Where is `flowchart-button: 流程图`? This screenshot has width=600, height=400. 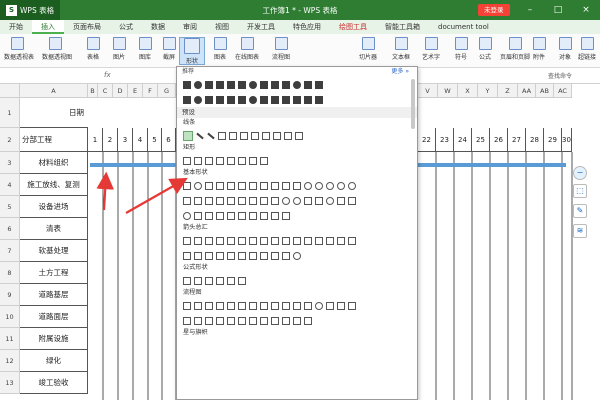 flowchart-button: 流程图 is located at coordinates (281, 51).